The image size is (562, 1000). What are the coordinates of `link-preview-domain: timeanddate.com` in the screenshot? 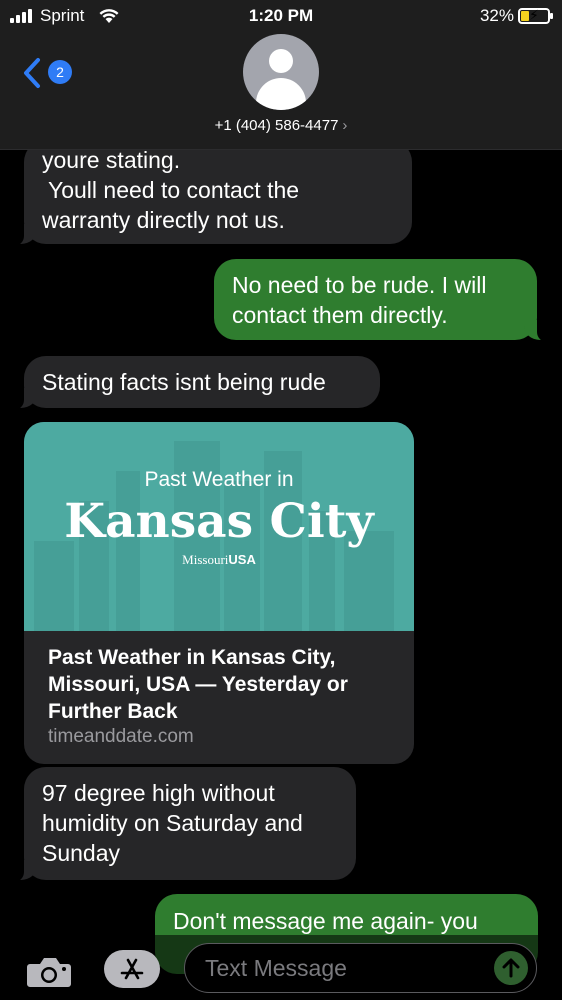 It's located at (121, 736).